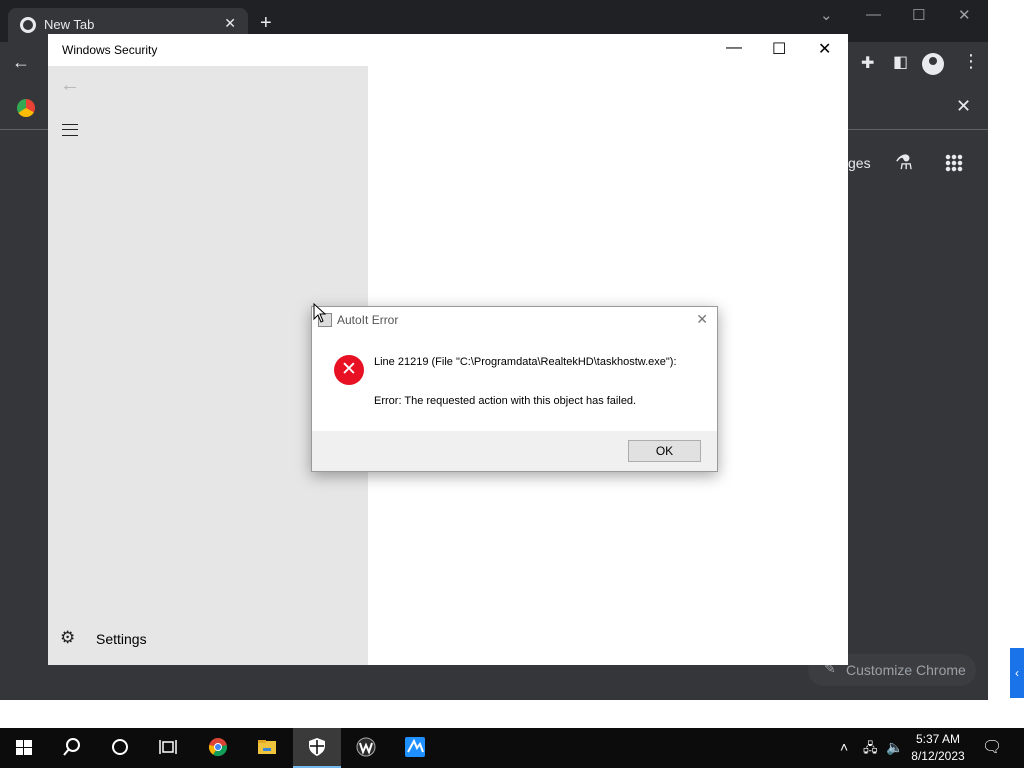 The image size is (1024, 768). I want to click on chrome-tab-icon, so click(28, 25).